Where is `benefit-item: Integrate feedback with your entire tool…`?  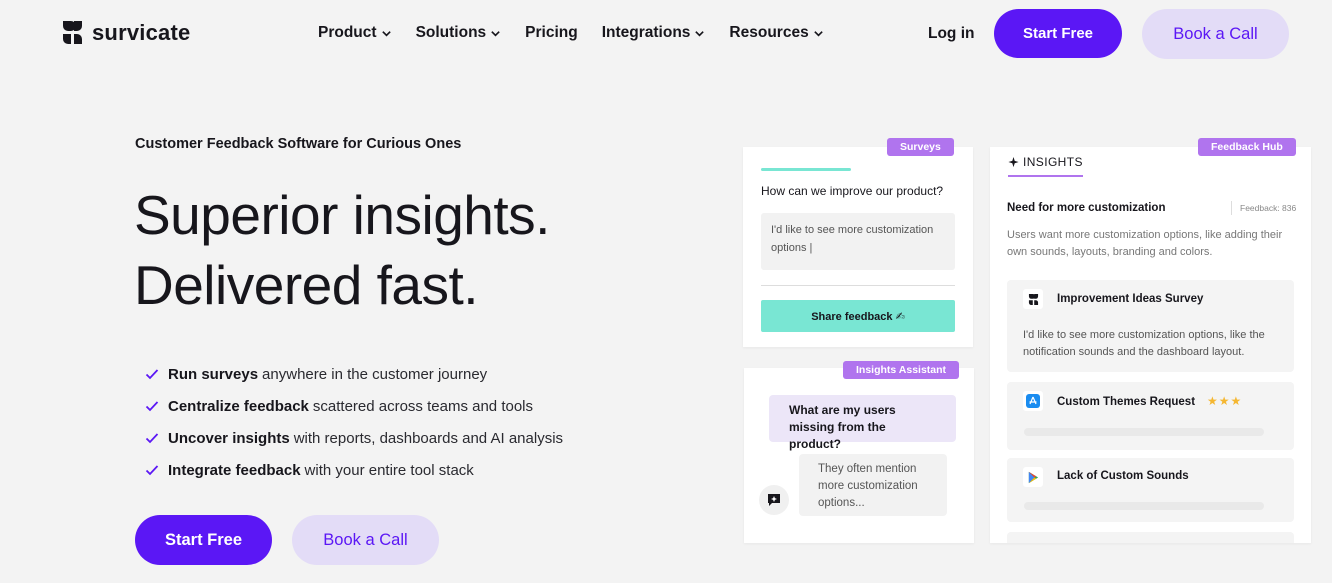 benefit-item: Integrate feedback with your entire tool… is located at coordinates (354, 470).